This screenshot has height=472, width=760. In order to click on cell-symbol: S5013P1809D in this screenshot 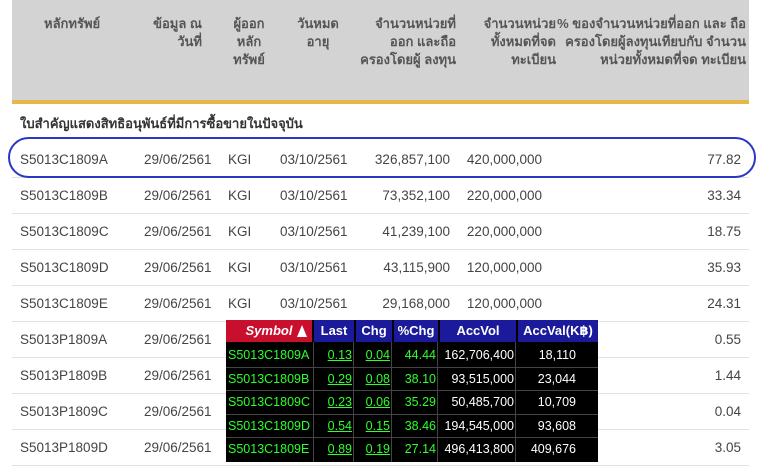, I will do `click(64, 447)`.